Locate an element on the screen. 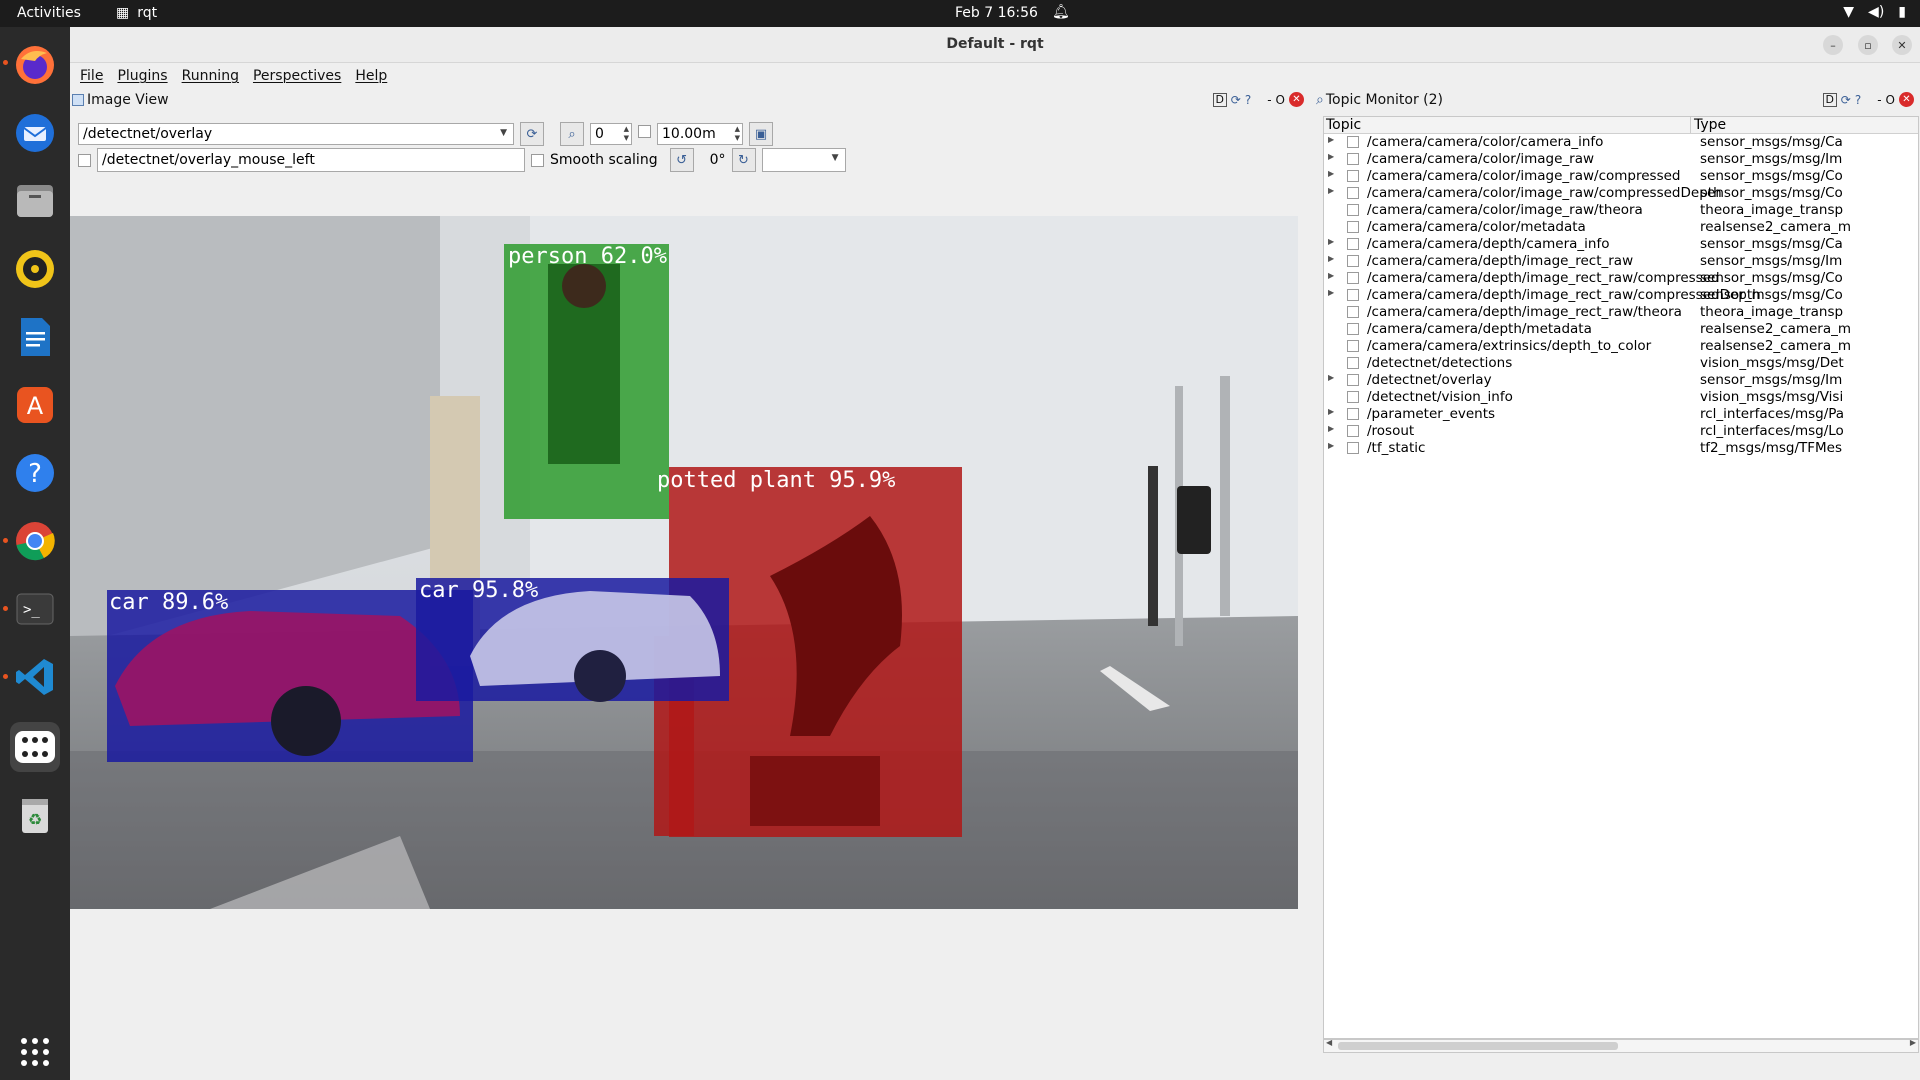  thunderbird-icon is located at coordinates (35, 133).